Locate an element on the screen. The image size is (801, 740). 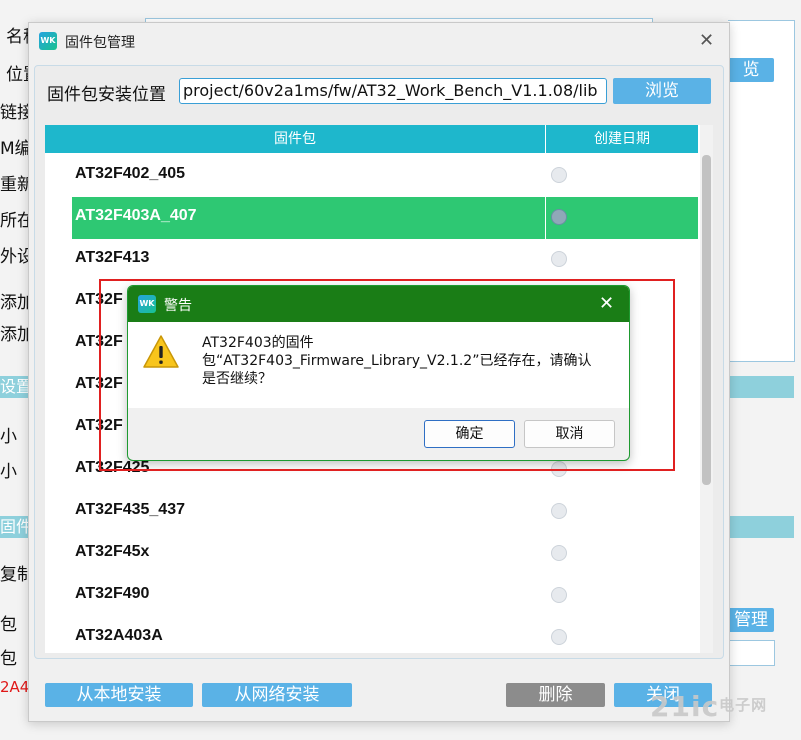
table-header: 固件包 创建日期 is located at coordinates (371, 139).